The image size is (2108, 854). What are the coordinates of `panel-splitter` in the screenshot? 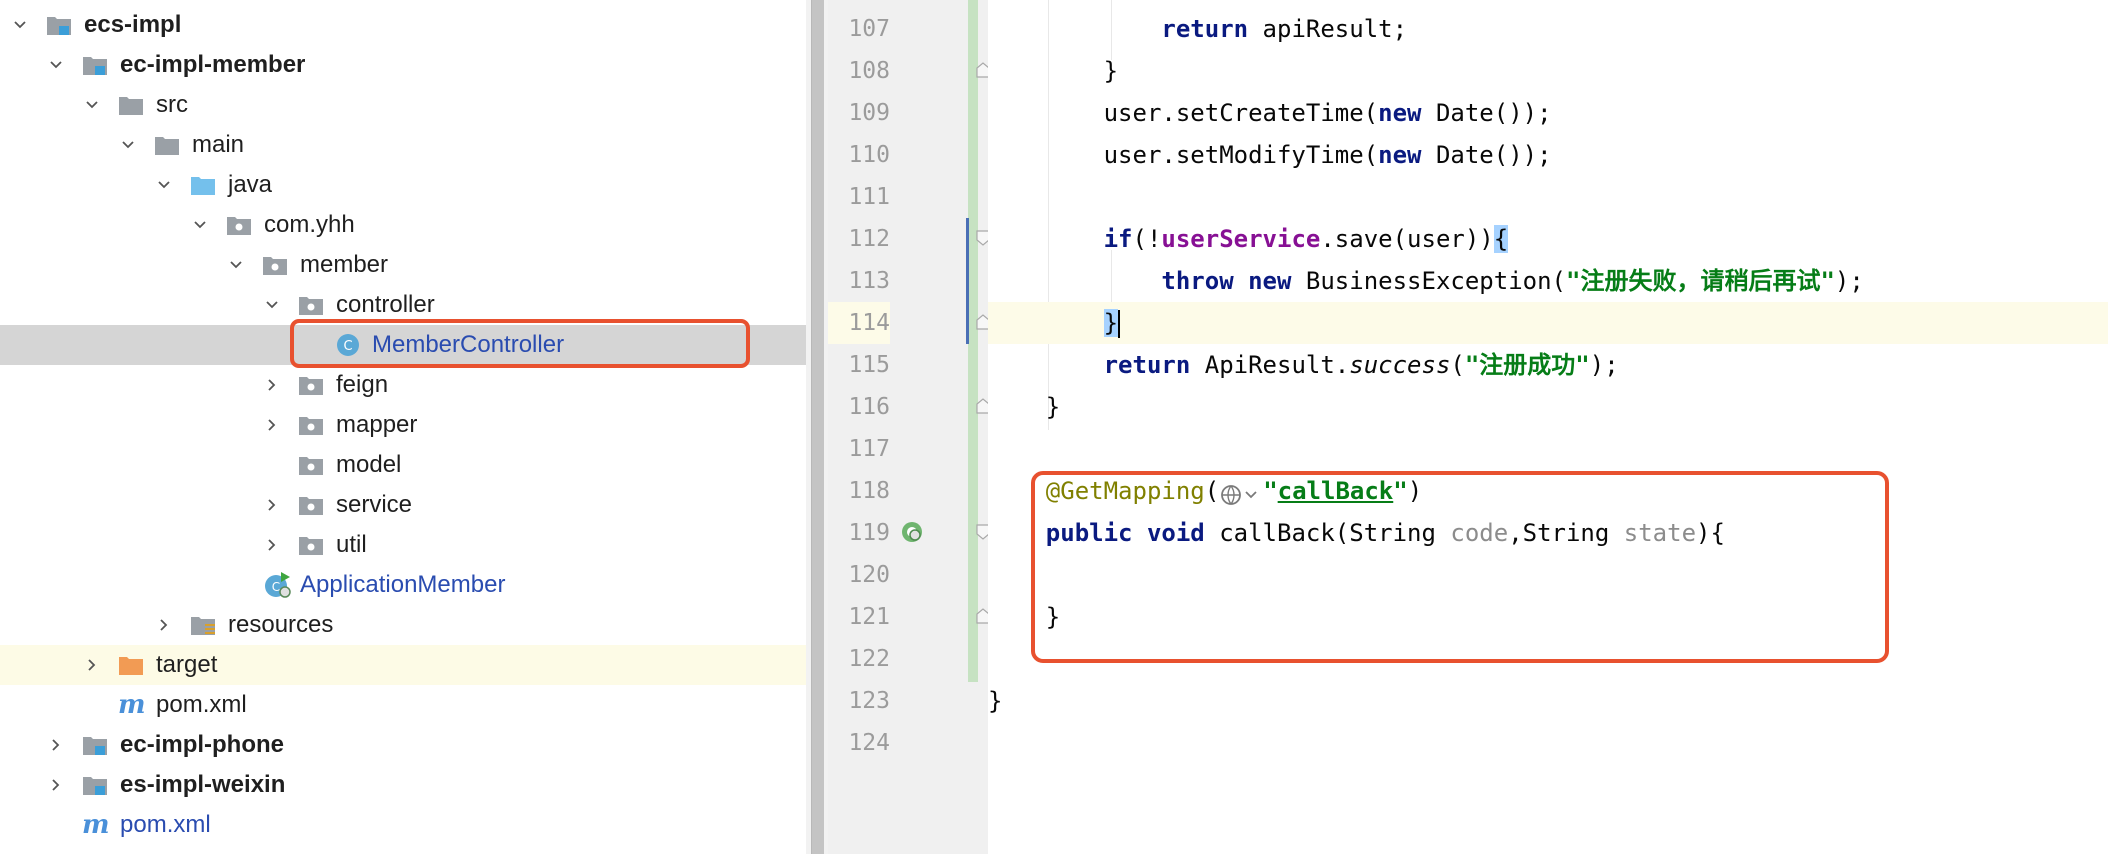 It's located at (817, 427).